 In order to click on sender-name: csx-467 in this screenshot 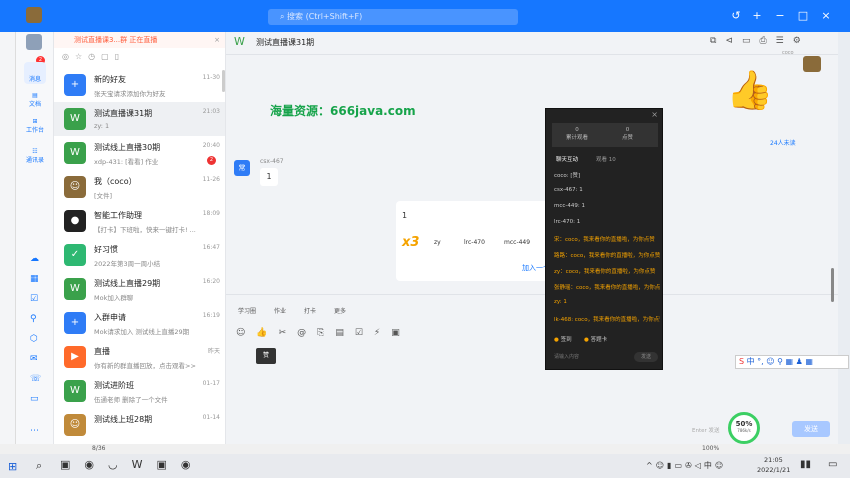, I will do `click(272, 161)`.